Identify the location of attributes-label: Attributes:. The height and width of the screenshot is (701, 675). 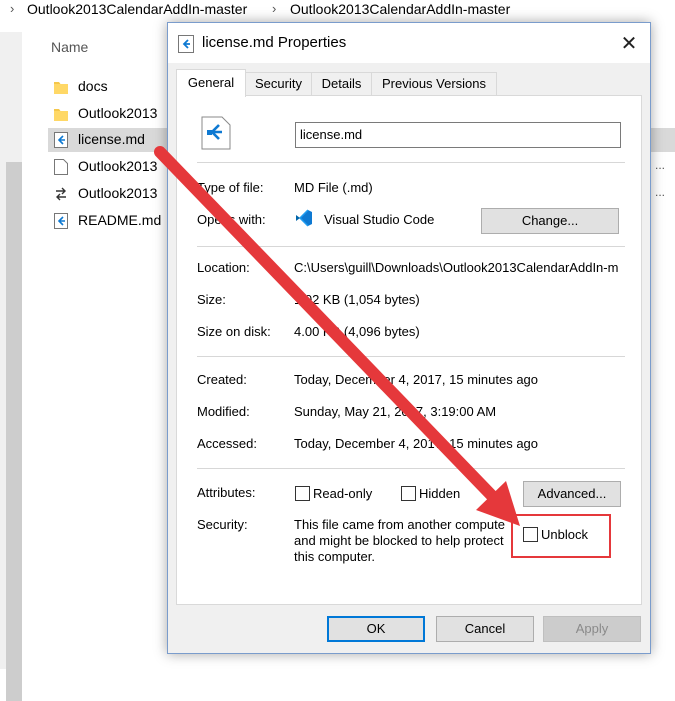
(226, 492).